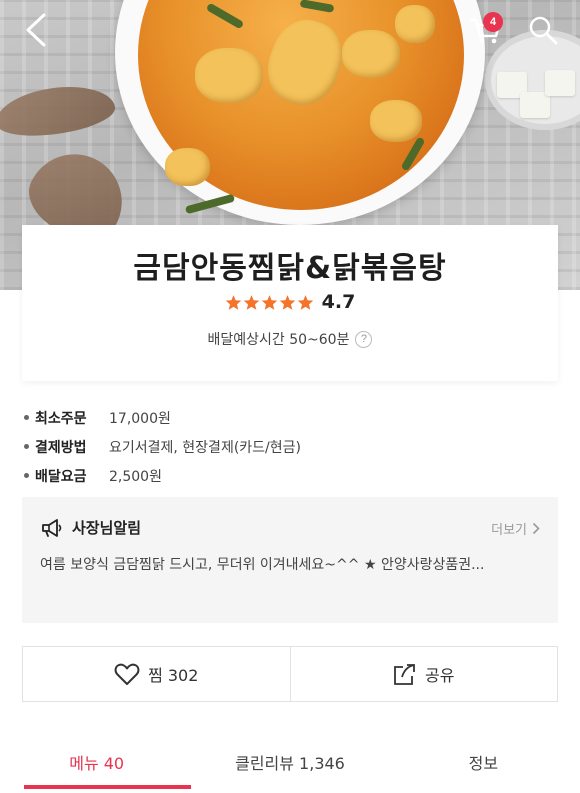 The height and width of the screenshot is (793, 580). I want to click on notice-title: 사장님알림, so click(107, 528).